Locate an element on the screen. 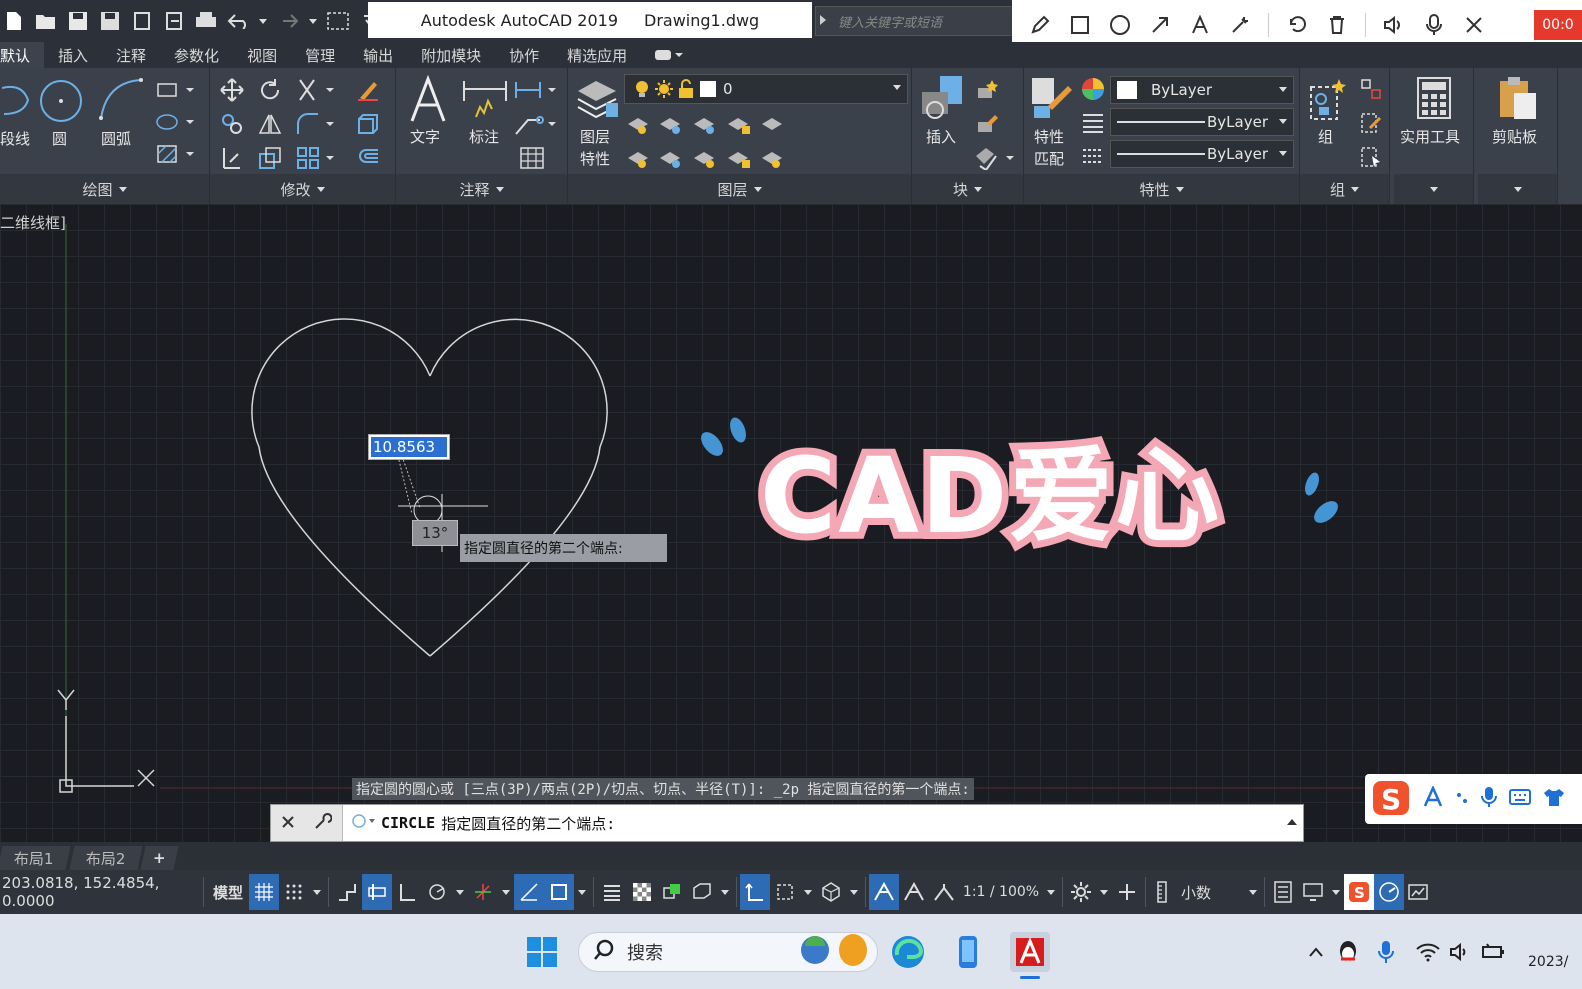 Image resolution: width=1582 pixels, height=989 pixels. undo-dropdown-icon is located at coordinates (263, 21).